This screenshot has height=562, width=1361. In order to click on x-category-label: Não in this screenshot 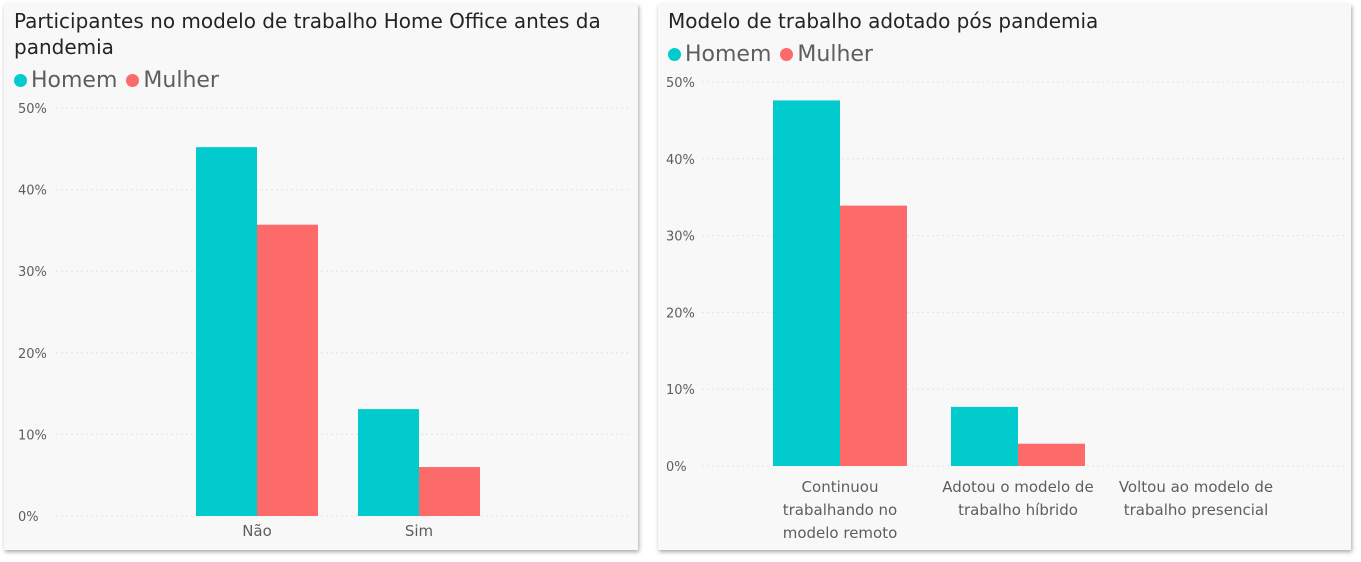, I will do `click(257, 531)`.